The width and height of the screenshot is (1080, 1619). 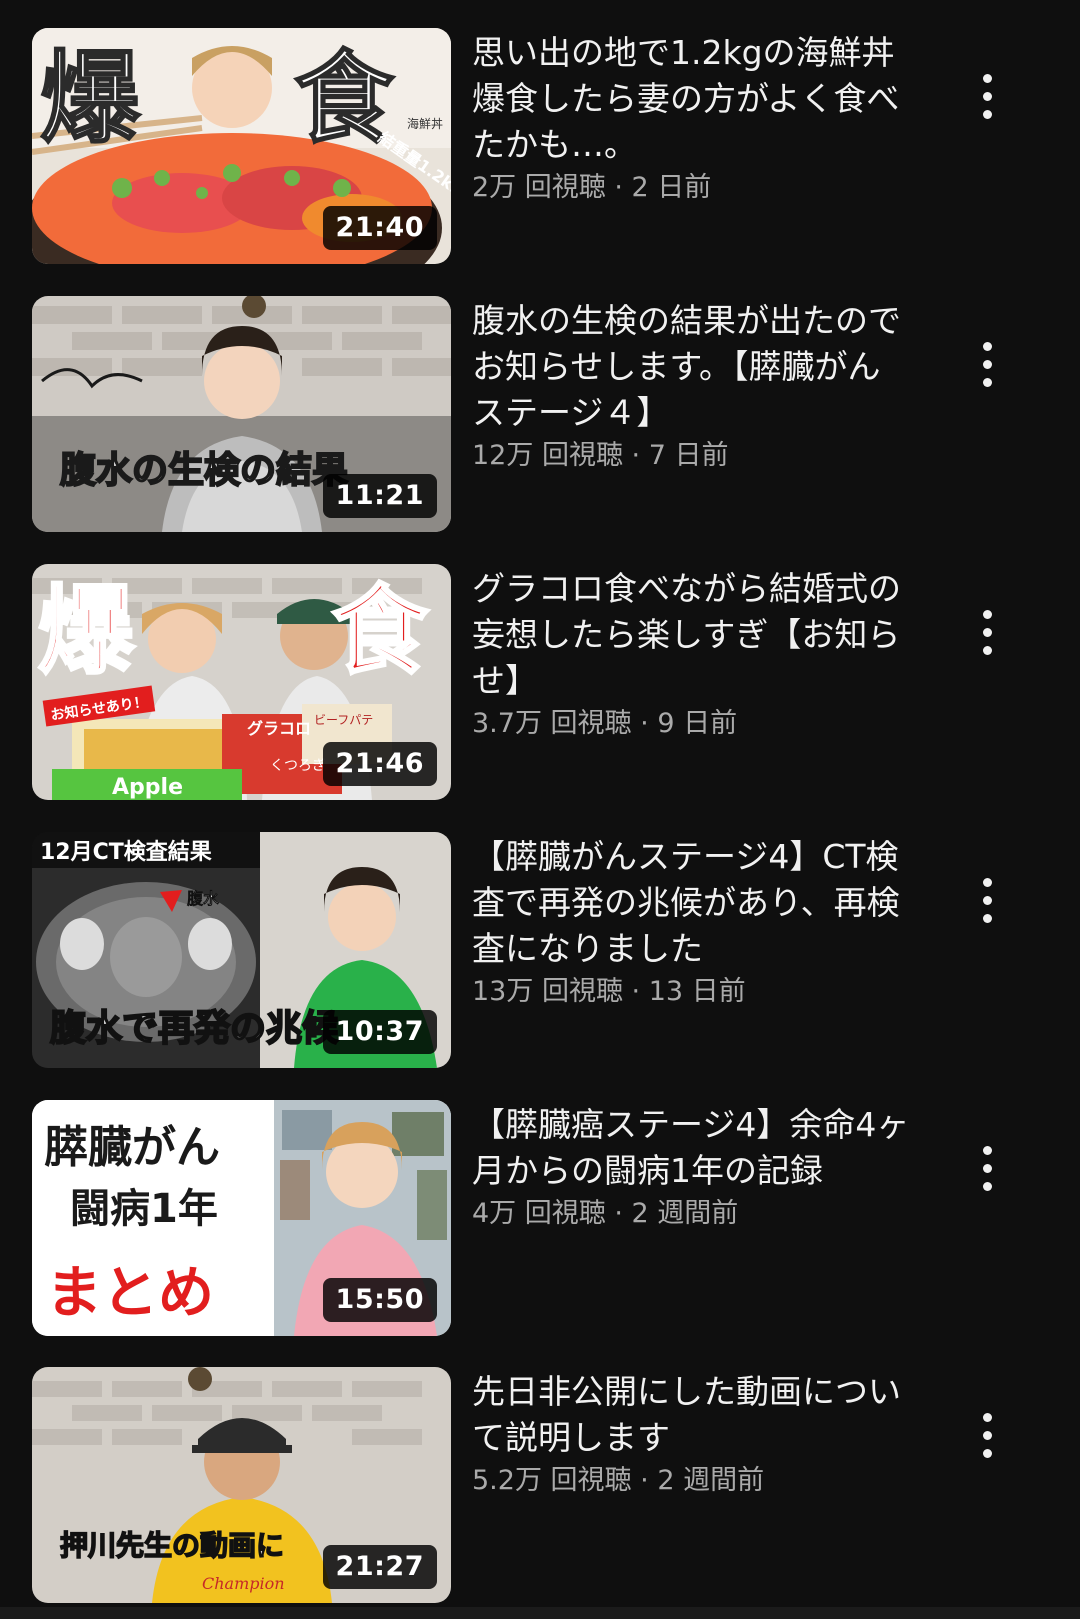 I want to click on thumbnail-caption: 海鮮丼, so click(x=425, y=123).